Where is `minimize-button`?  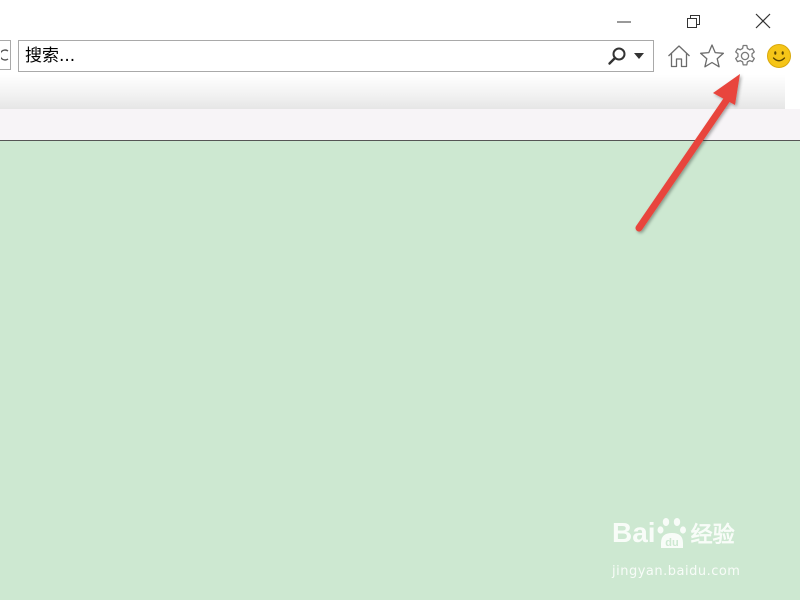
minimize-button is located at coordinates (624, 21).